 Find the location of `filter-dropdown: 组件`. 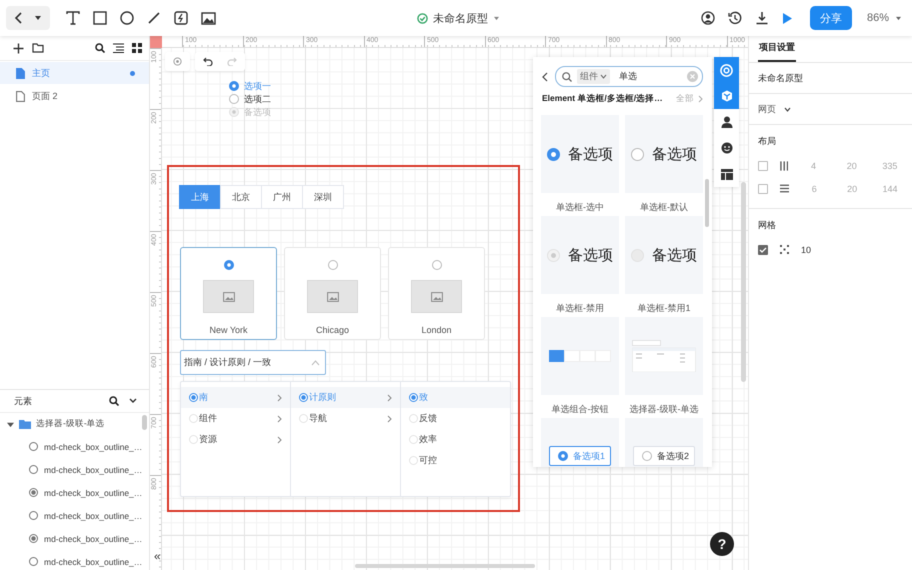

filter-dropdown: 组件 is located at coordinates (593, 76).